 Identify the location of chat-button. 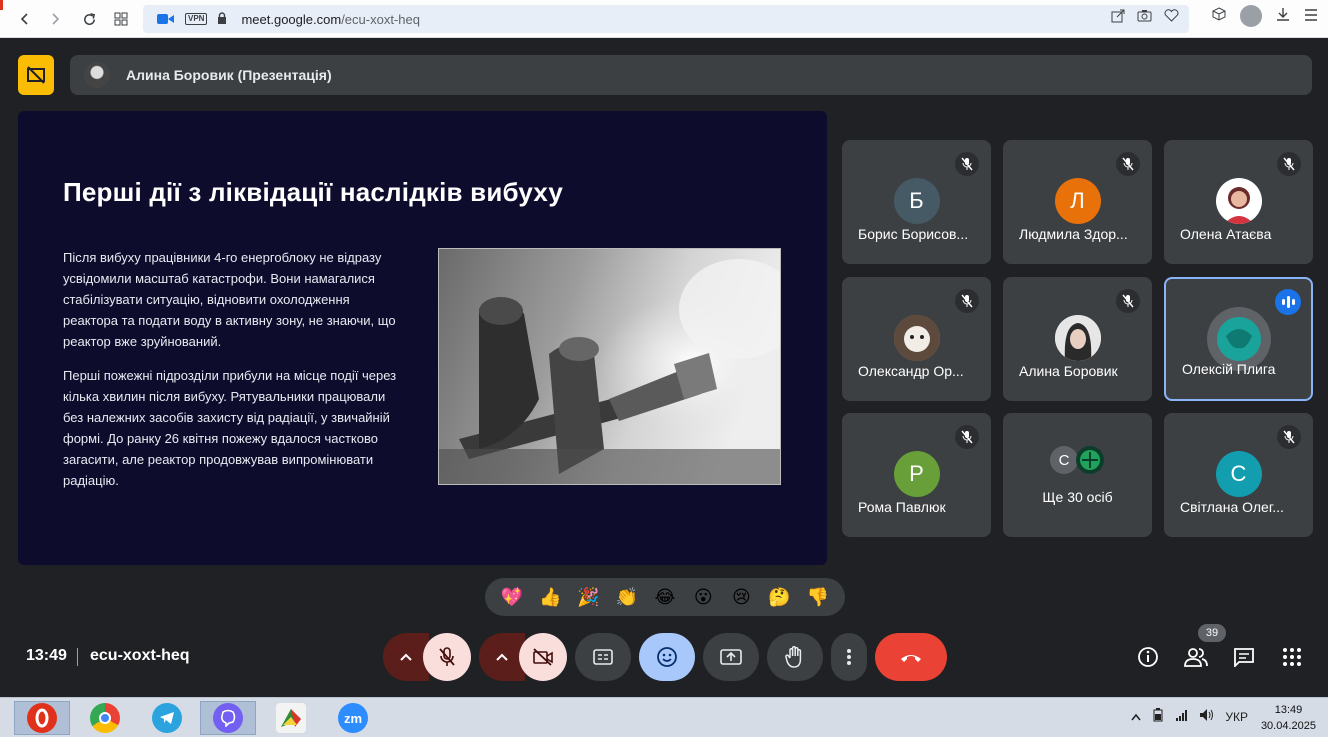
(1244, 657).